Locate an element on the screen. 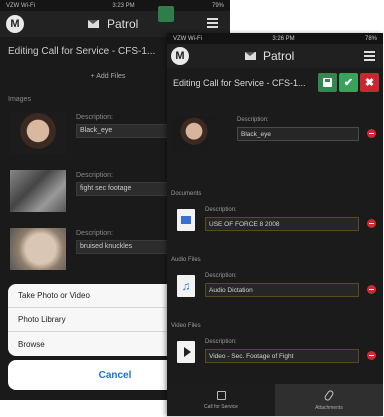 Image resolution: width=384 pixels, height=417 pixels. status-bar: VZW Wi-Fi 3:23 PM 79% is located at coordinates (115, 5).